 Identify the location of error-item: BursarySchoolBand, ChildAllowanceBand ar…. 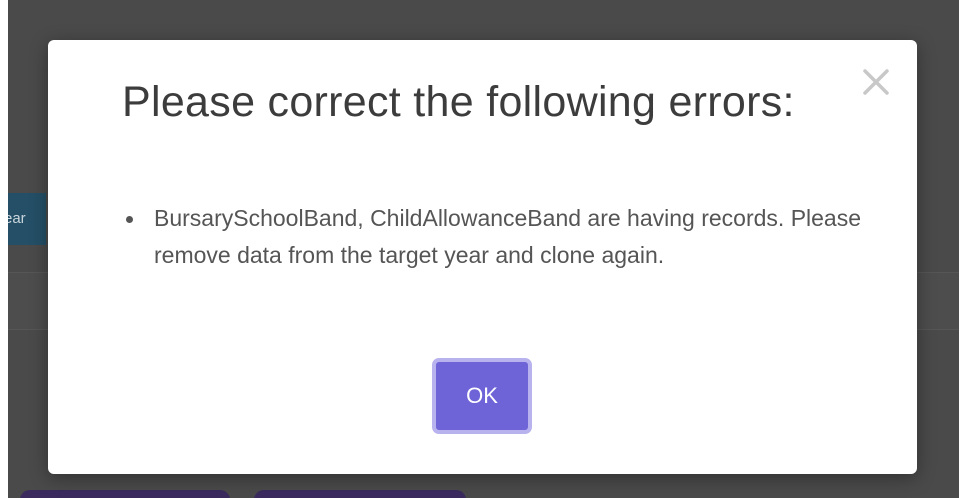
(520, 237).